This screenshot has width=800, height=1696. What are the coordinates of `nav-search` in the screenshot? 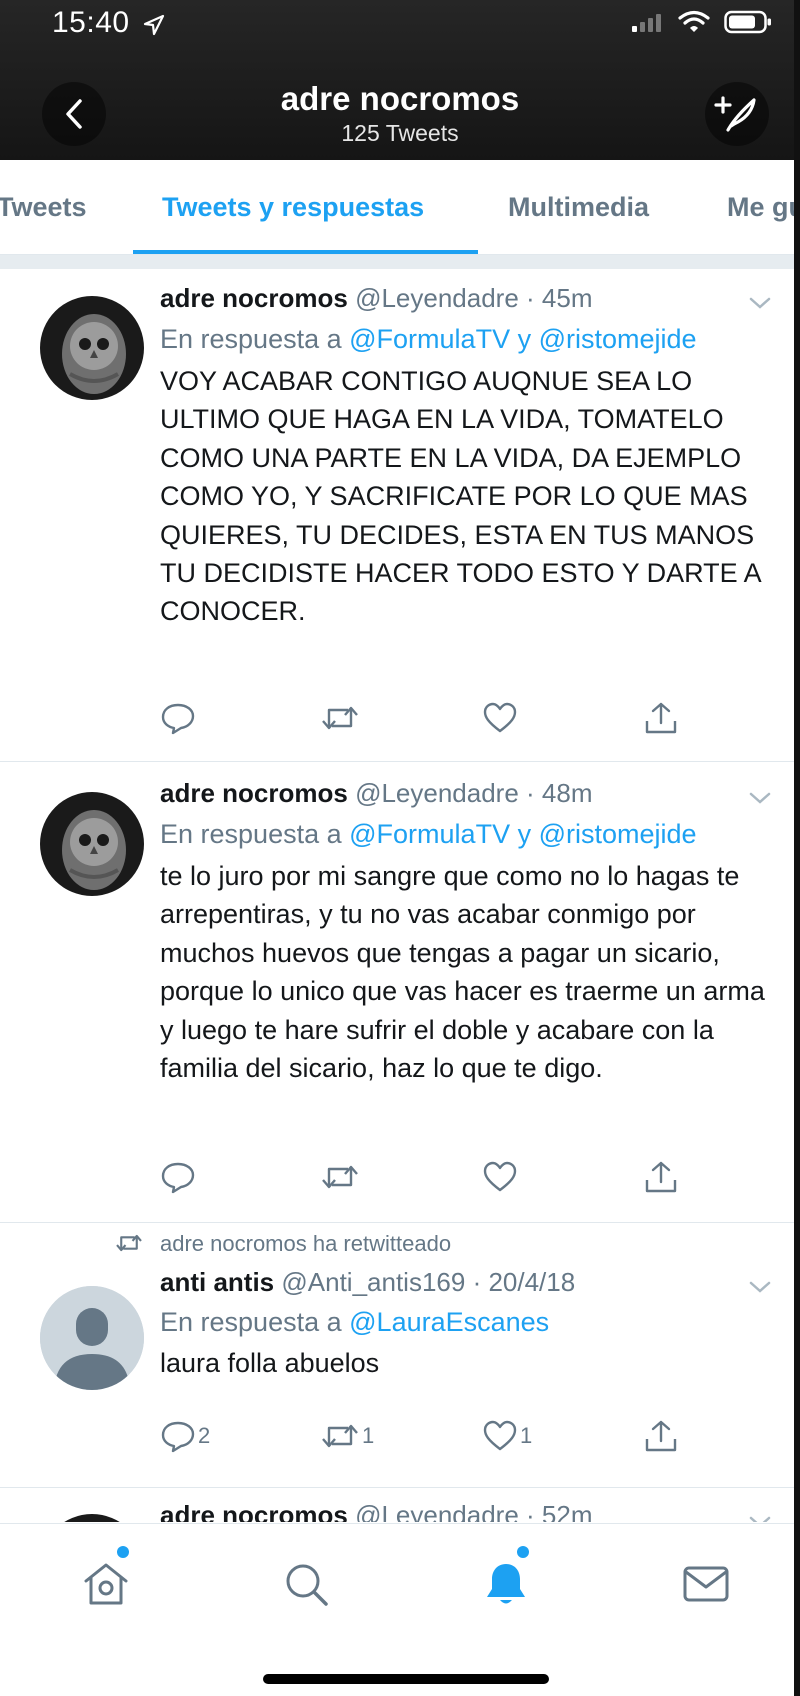 It's located at (306, 1584).